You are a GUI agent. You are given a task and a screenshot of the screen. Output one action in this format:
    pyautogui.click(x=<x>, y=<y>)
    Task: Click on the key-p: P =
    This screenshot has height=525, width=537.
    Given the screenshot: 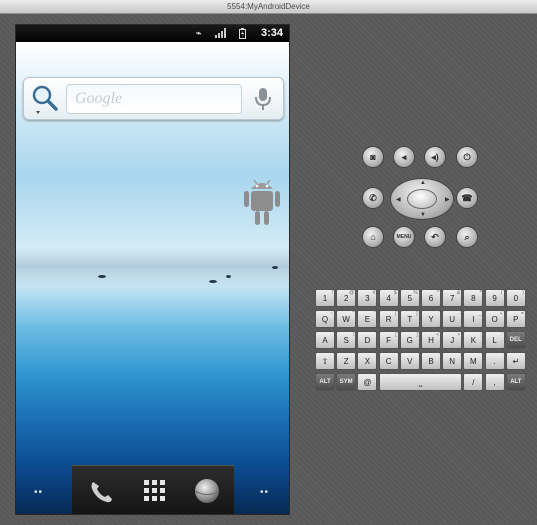 What is the action you would take?
    pyautogui.click(x=515, y=319)
    